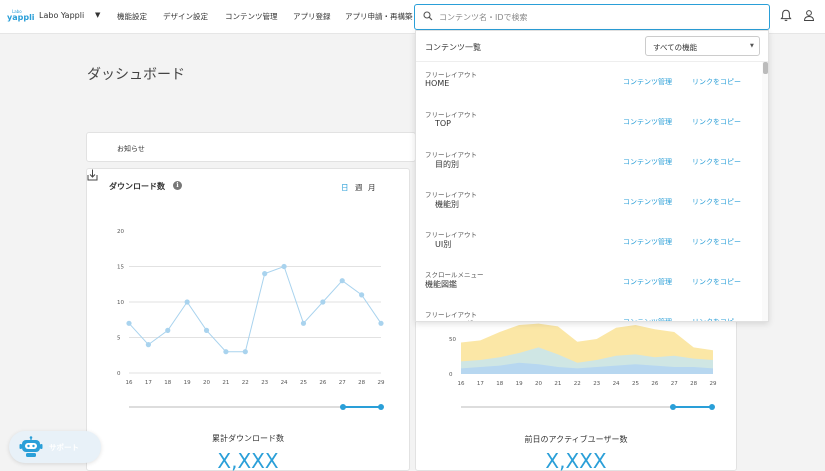 The width and height of the screenshot is (825, 471). Describe the element at coordinates (443, 244) in the screenshot. I see `content-name: UI別` at that location.